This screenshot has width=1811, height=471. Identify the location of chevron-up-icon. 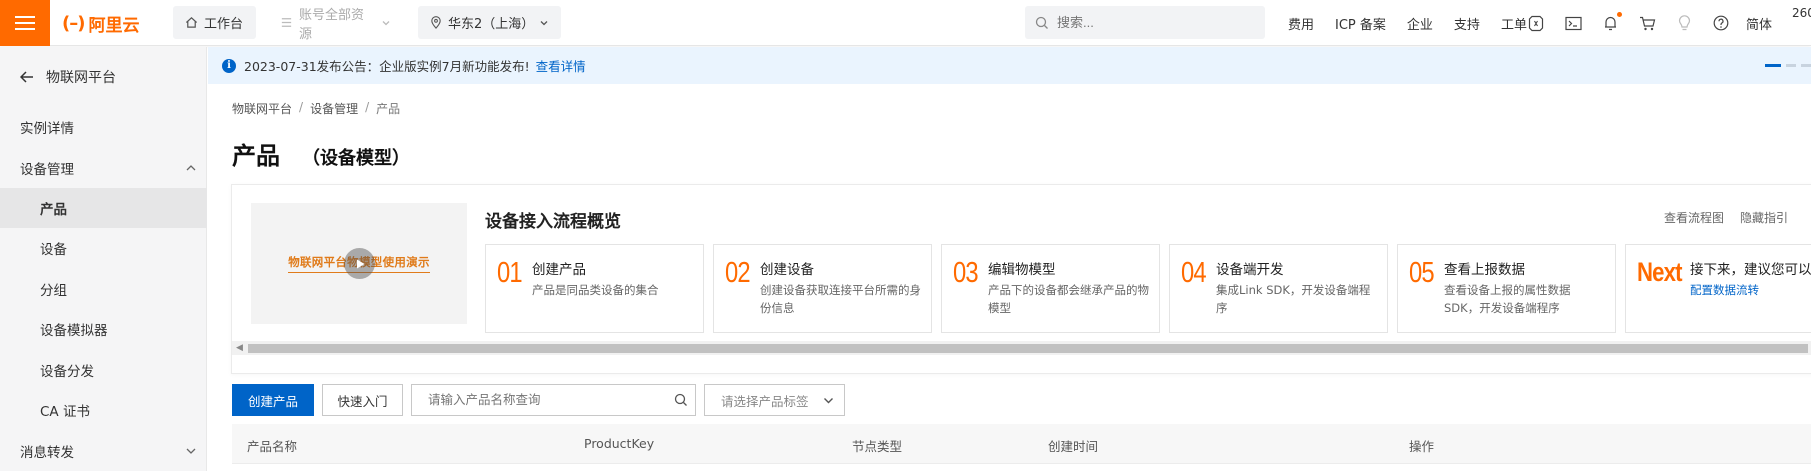
(191, 168).